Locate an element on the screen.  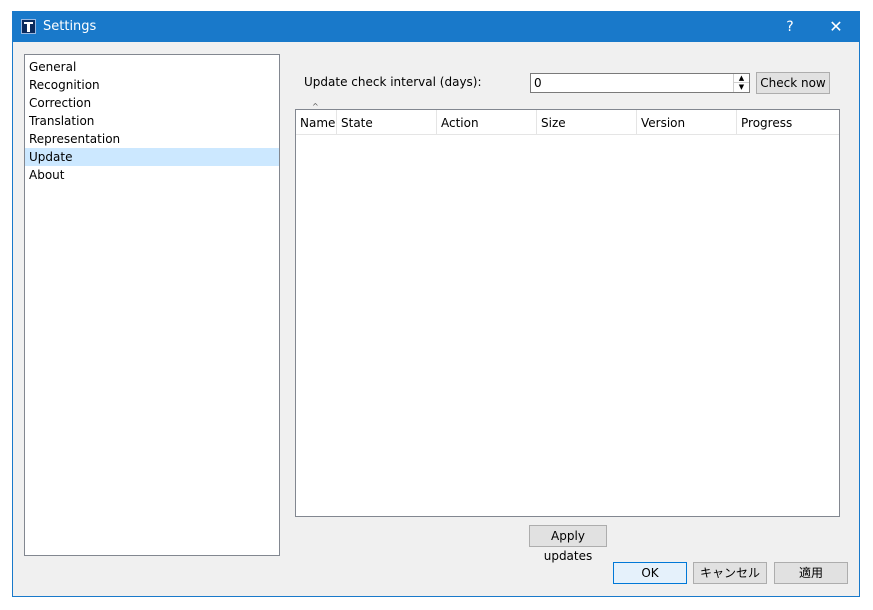
column-header-name-label: Name is located at coordinates (318, 123).